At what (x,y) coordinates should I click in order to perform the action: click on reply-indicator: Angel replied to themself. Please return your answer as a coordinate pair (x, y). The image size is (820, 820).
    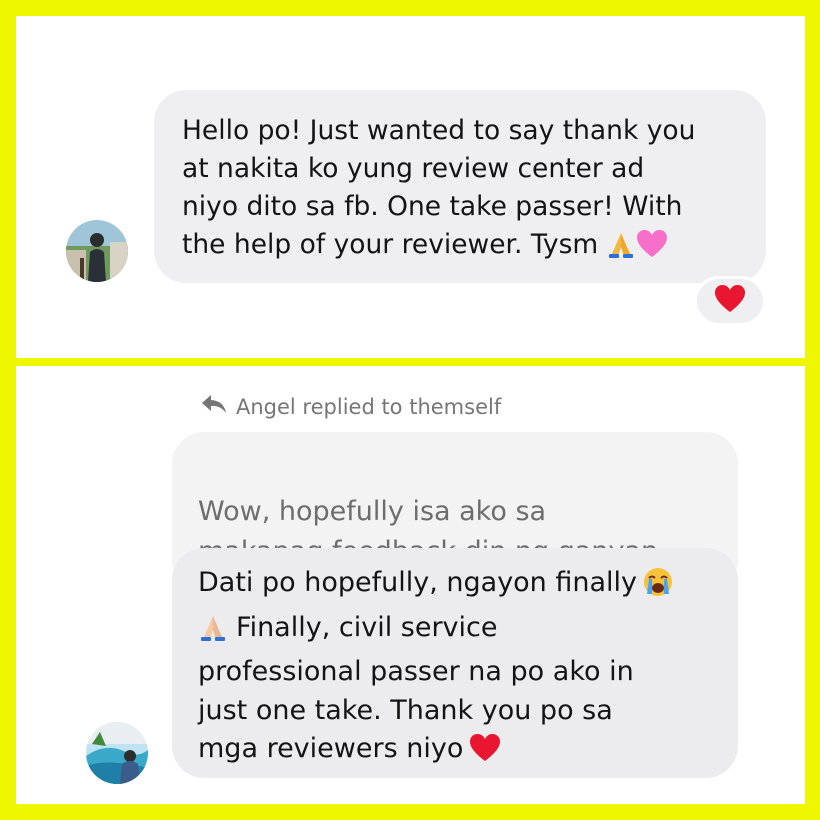
    Looking at the image, I should click on (350, 406).